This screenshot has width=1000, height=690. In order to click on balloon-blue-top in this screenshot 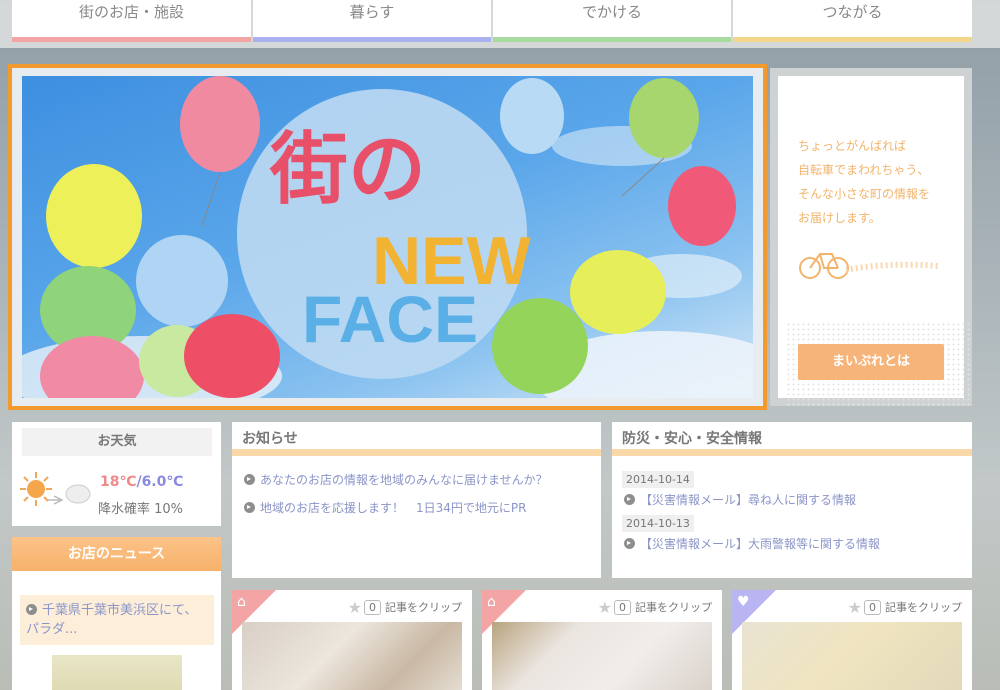, I will do `click(532, 116)`.